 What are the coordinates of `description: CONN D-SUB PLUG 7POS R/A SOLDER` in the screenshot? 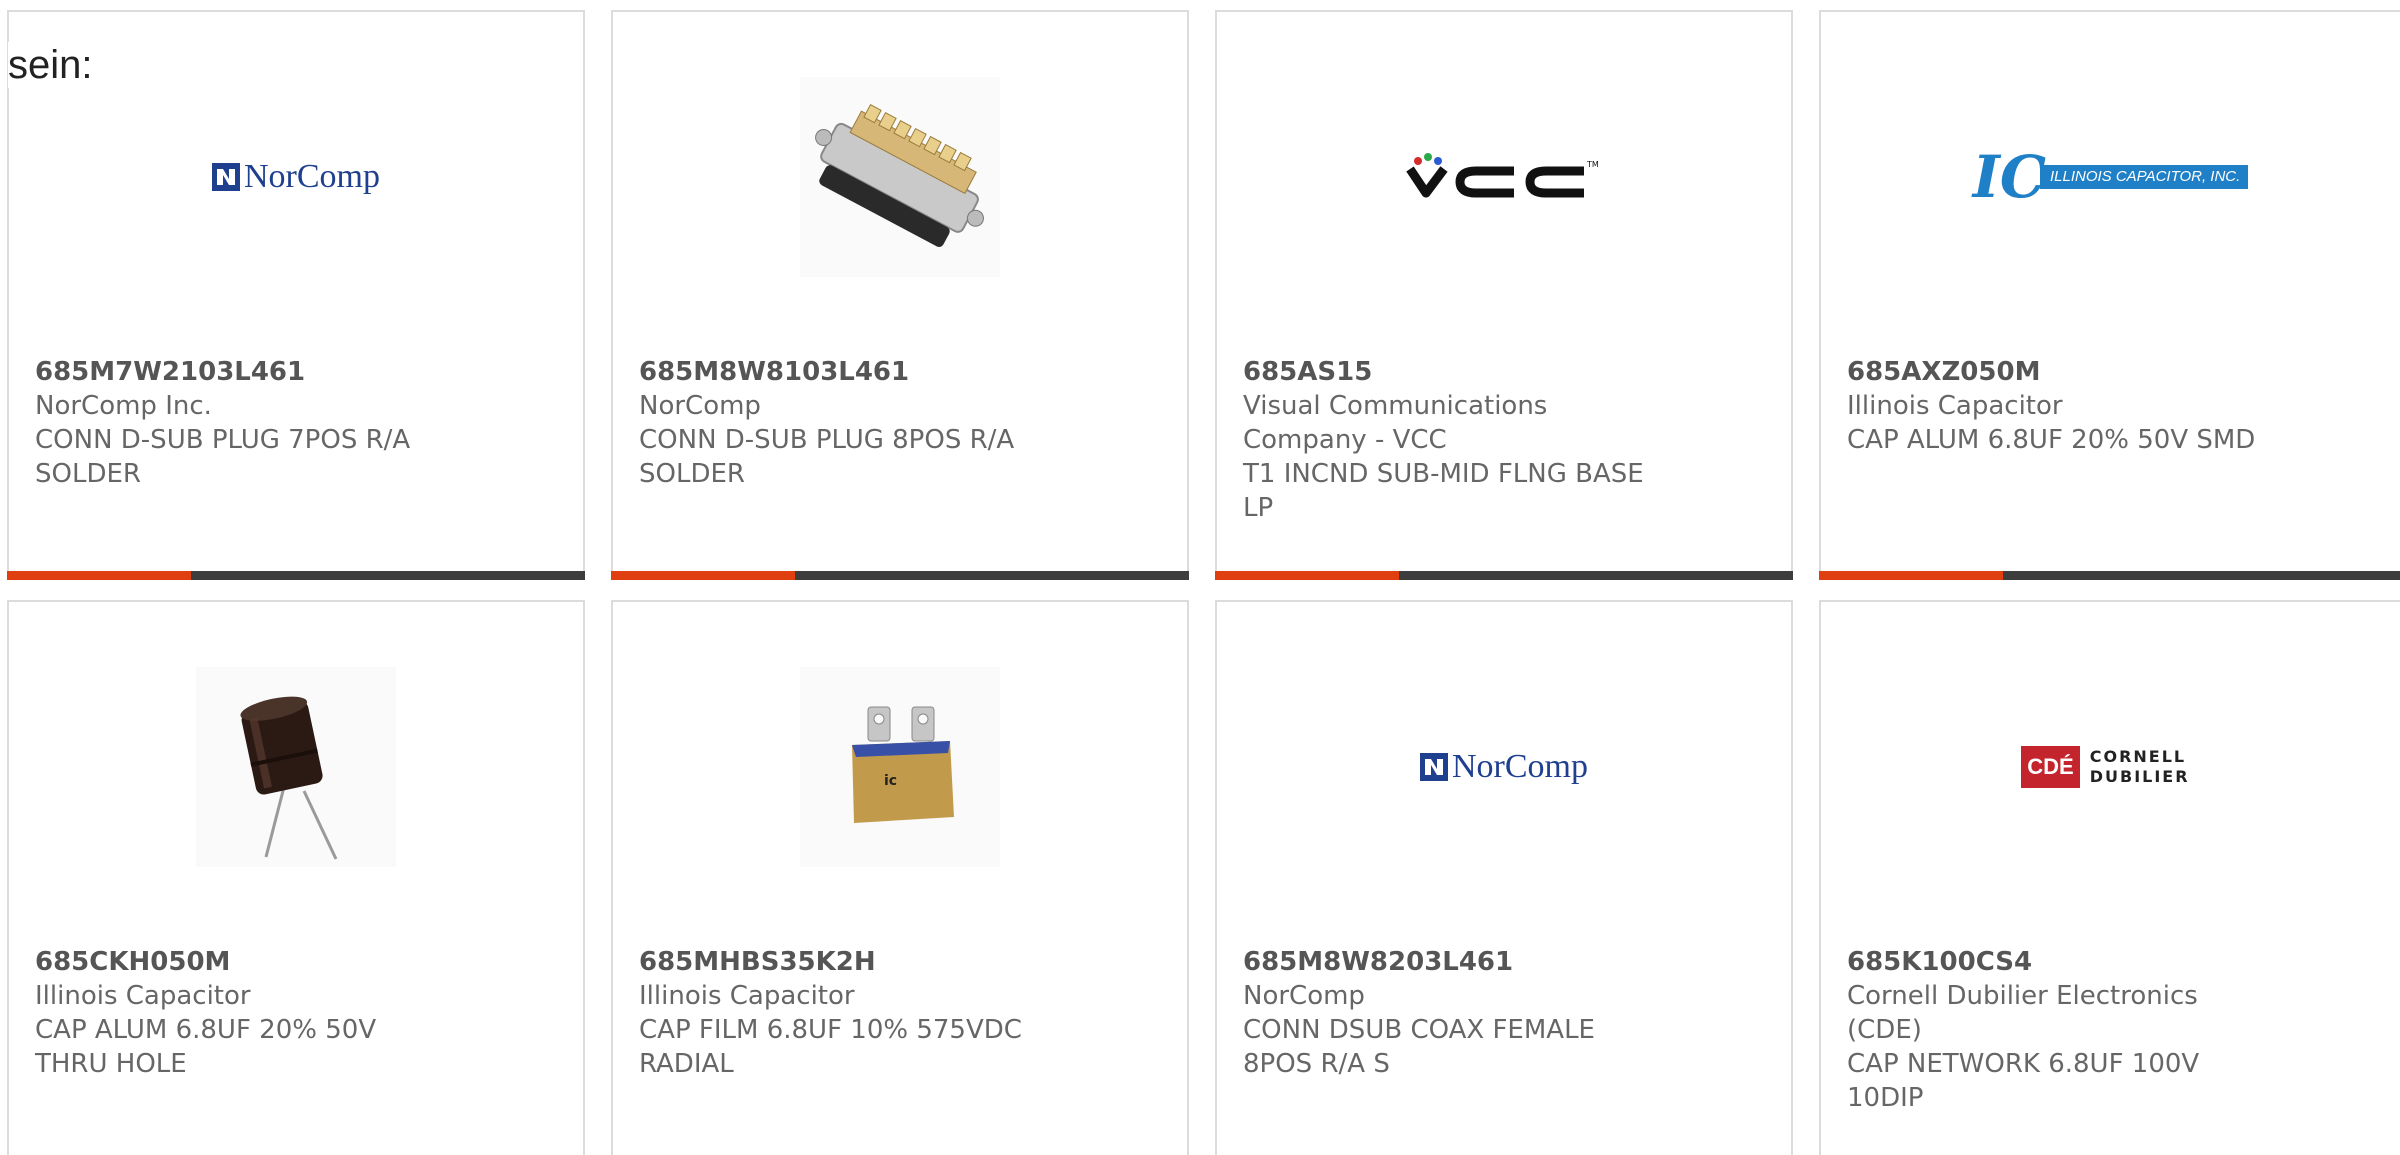 It's located at (223, 457).